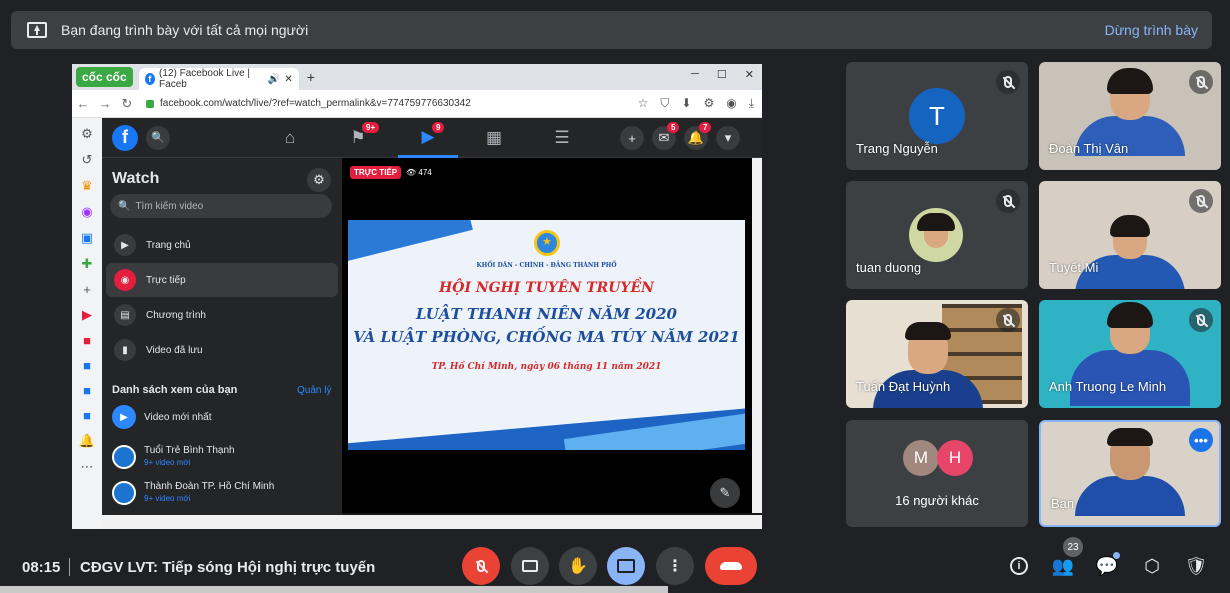  I want to click on participant-tile: Anh Truong Le Minh, so click(1130, 354).